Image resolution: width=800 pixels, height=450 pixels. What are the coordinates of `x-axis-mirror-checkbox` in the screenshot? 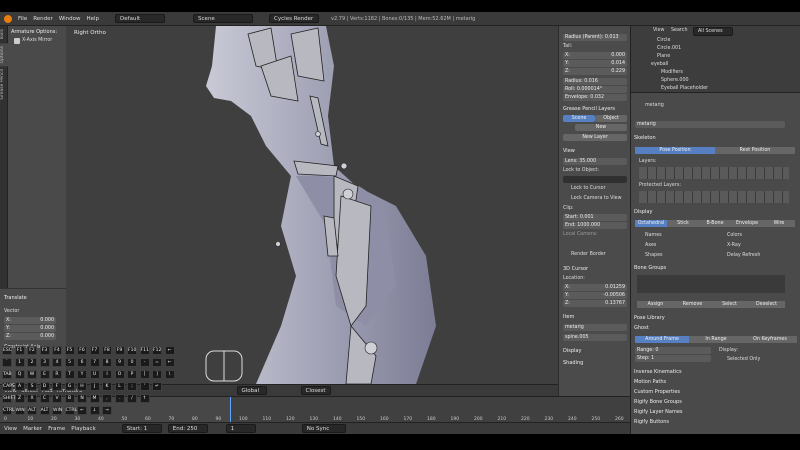 It's located at (17, 41).